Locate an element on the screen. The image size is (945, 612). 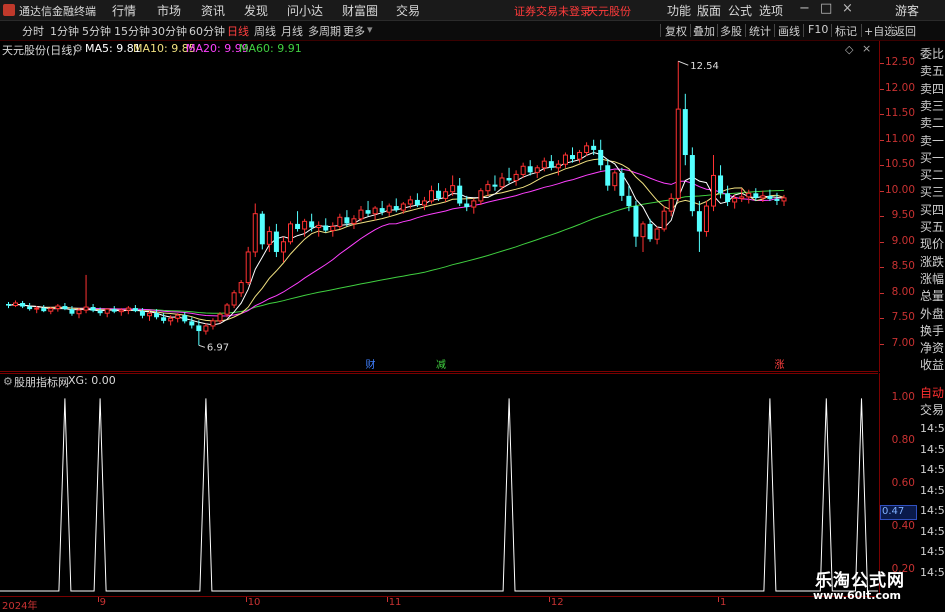
draw-line-button: 画线 is located at coordinates (789, 31).